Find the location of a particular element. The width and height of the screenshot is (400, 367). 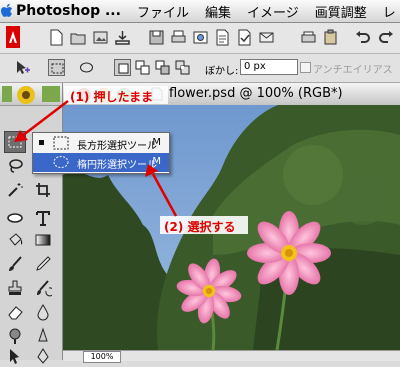

sharpen-tool is located at coordinates (43, 336).